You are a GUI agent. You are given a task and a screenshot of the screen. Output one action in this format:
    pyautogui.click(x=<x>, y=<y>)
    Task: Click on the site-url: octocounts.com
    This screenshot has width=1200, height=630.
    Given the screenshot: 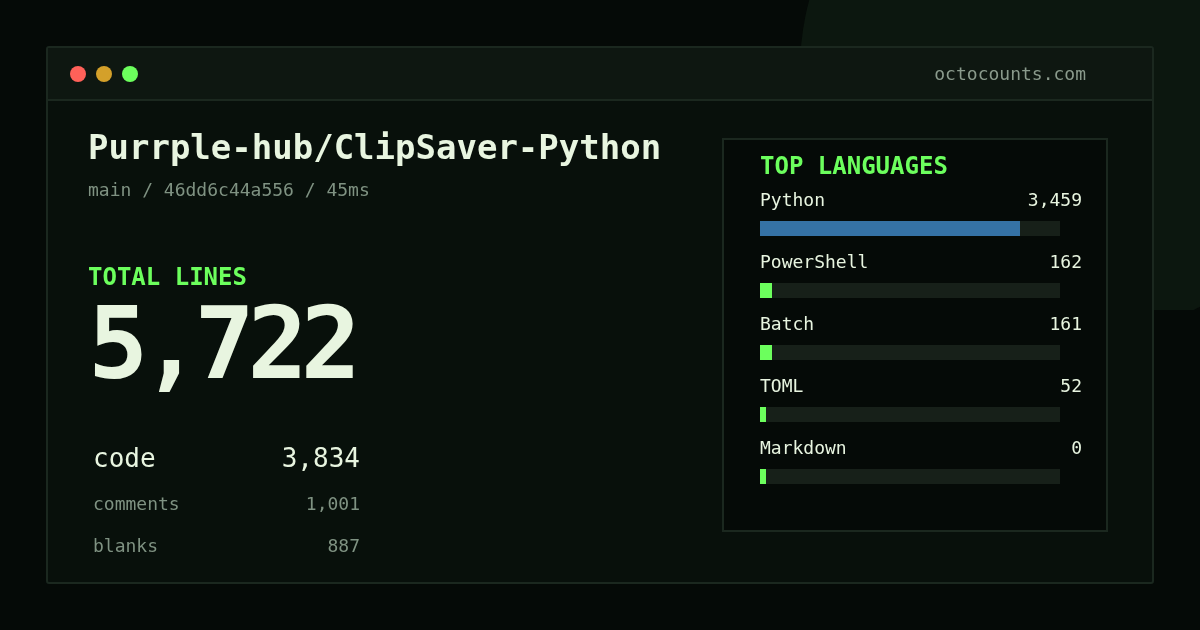 What is the action you would take?
    pyautogui.click(x=1010, y=73)
    